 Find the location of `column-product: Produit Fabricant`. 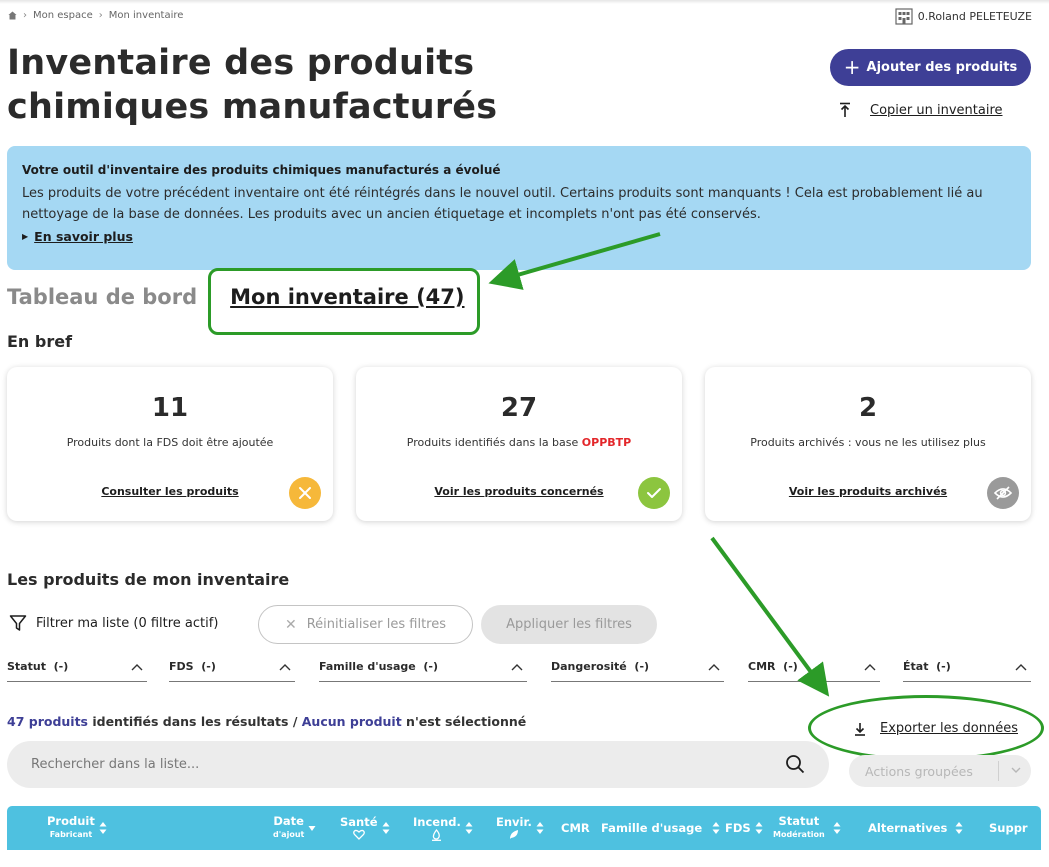

column-product: Produit Fabricant is located at coordinates (77, 828).